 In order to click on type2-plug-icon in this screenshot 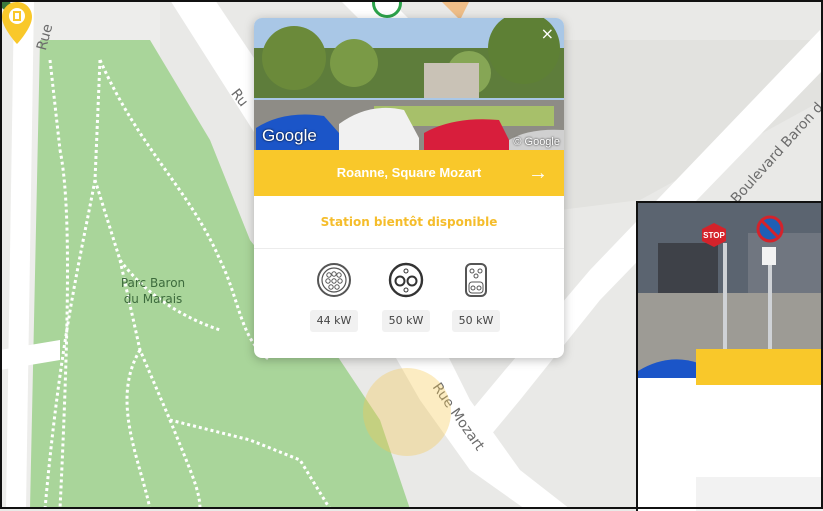, I will do `click(334, 280)`.